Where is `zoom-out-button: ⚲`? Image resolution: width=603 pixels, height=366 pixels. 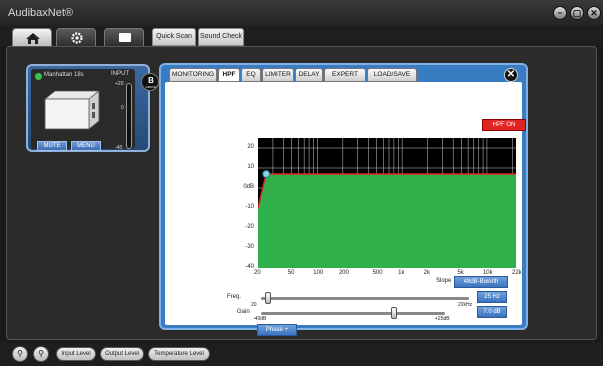
zoom-out-button: ⚲ is located at coordinates (41, 354).